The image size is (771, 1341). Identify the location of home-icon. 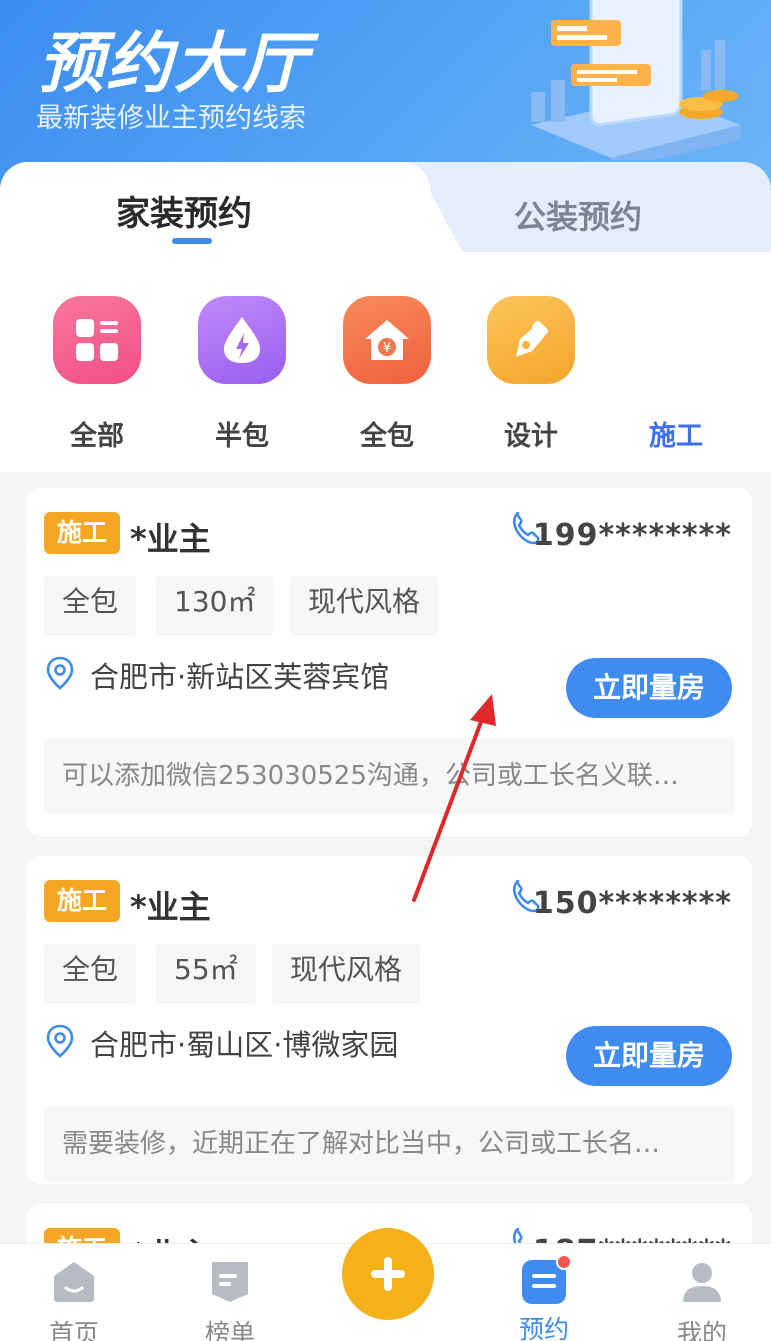
(74, 1282).